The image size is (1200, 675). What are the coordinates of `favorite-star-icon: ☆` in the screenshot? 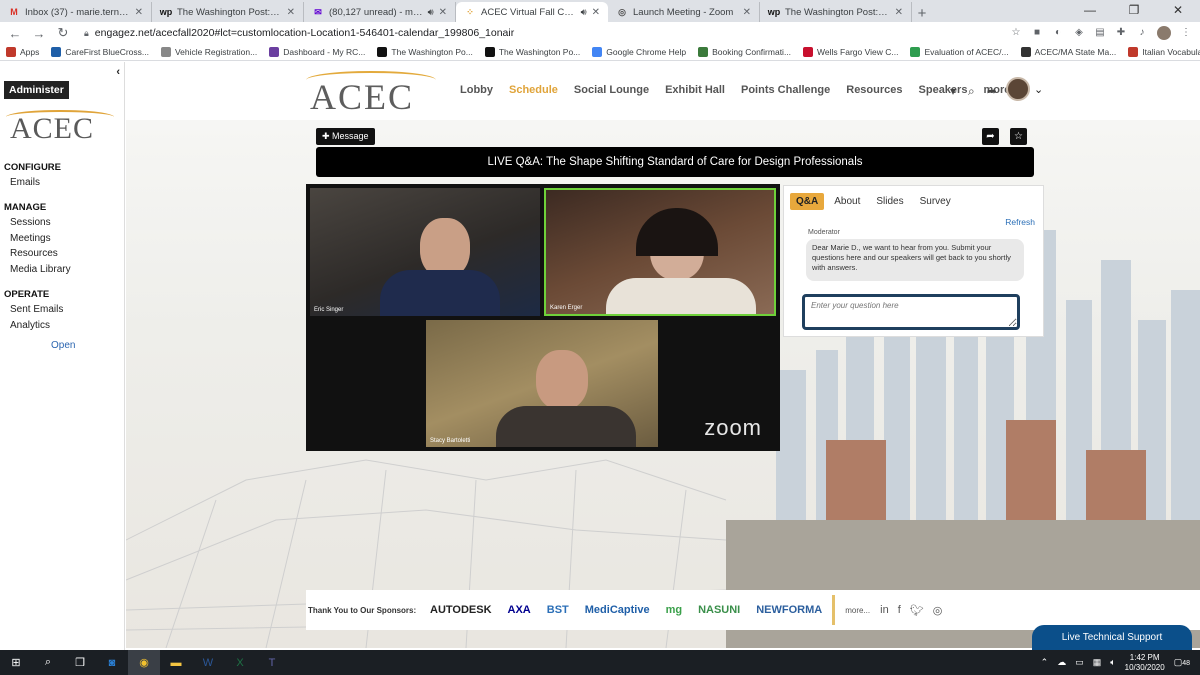 It's located at (1018, 136).